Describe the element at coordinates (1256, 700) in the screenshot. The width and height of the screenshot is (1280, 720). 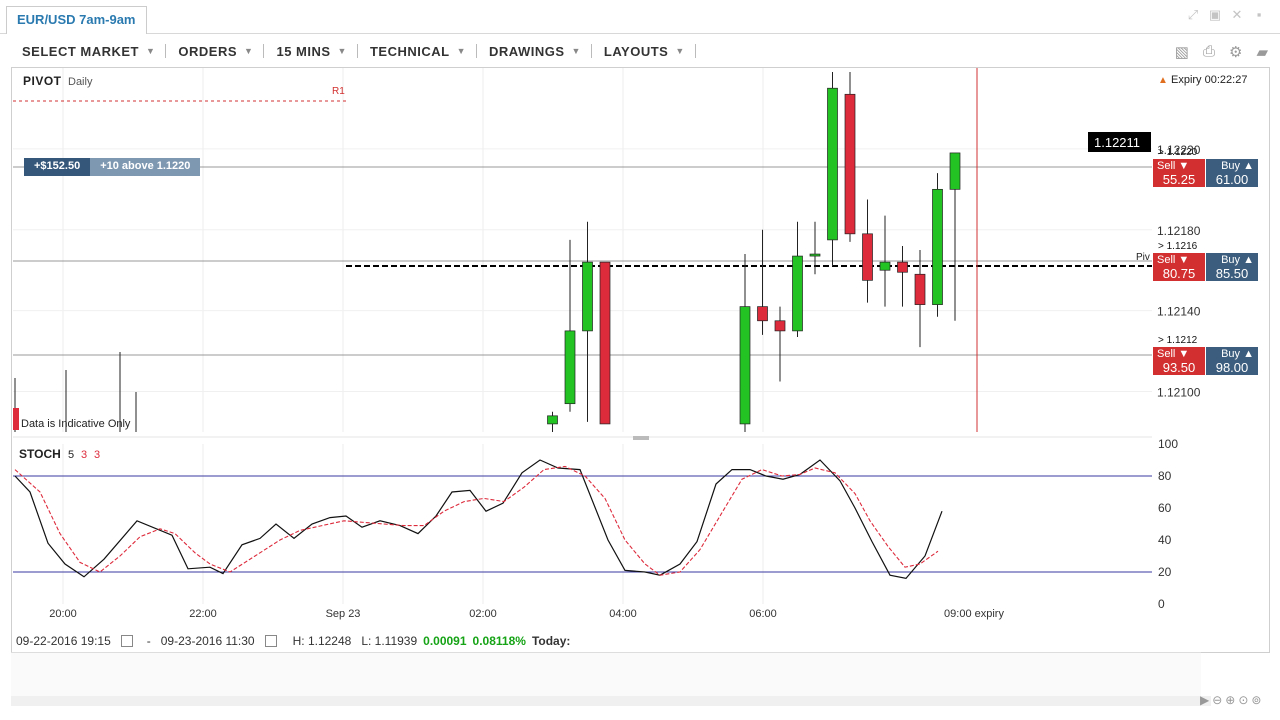
I see `zoom-fit-icon: ⊚` at that location.